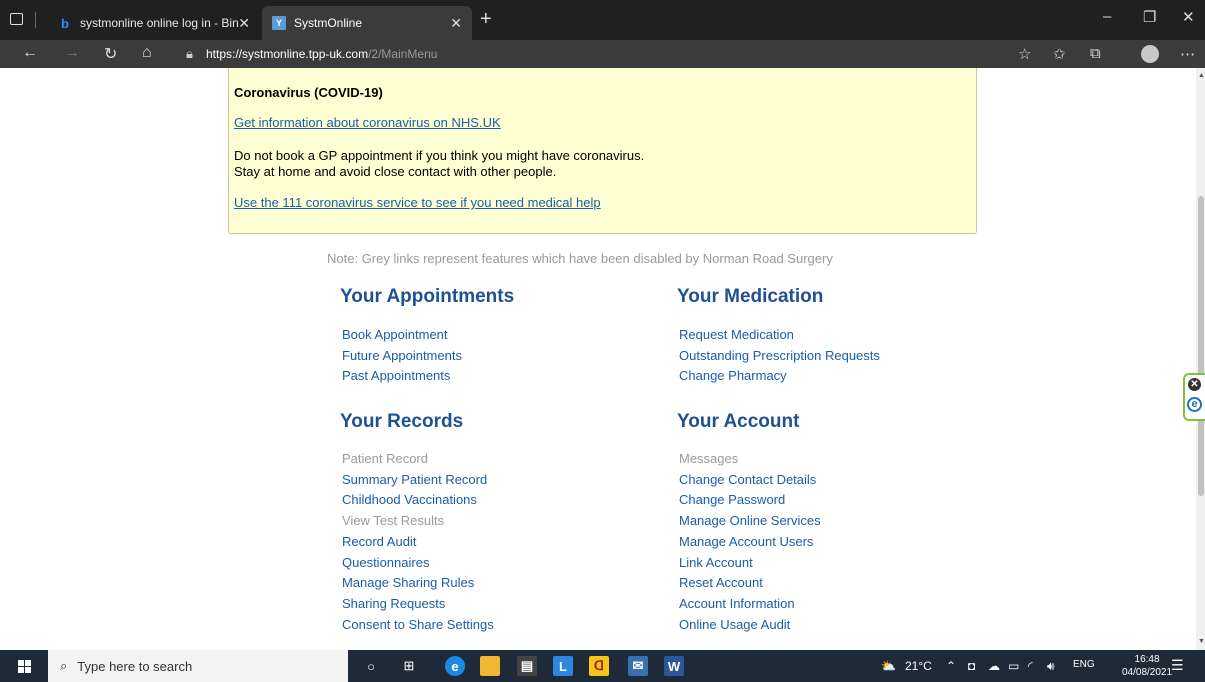 This screenshot has width=1205, height=682. Describe the element at coordinates (328, 23) in the screenshot. I see `tab-title: SystmOnline` at that location.